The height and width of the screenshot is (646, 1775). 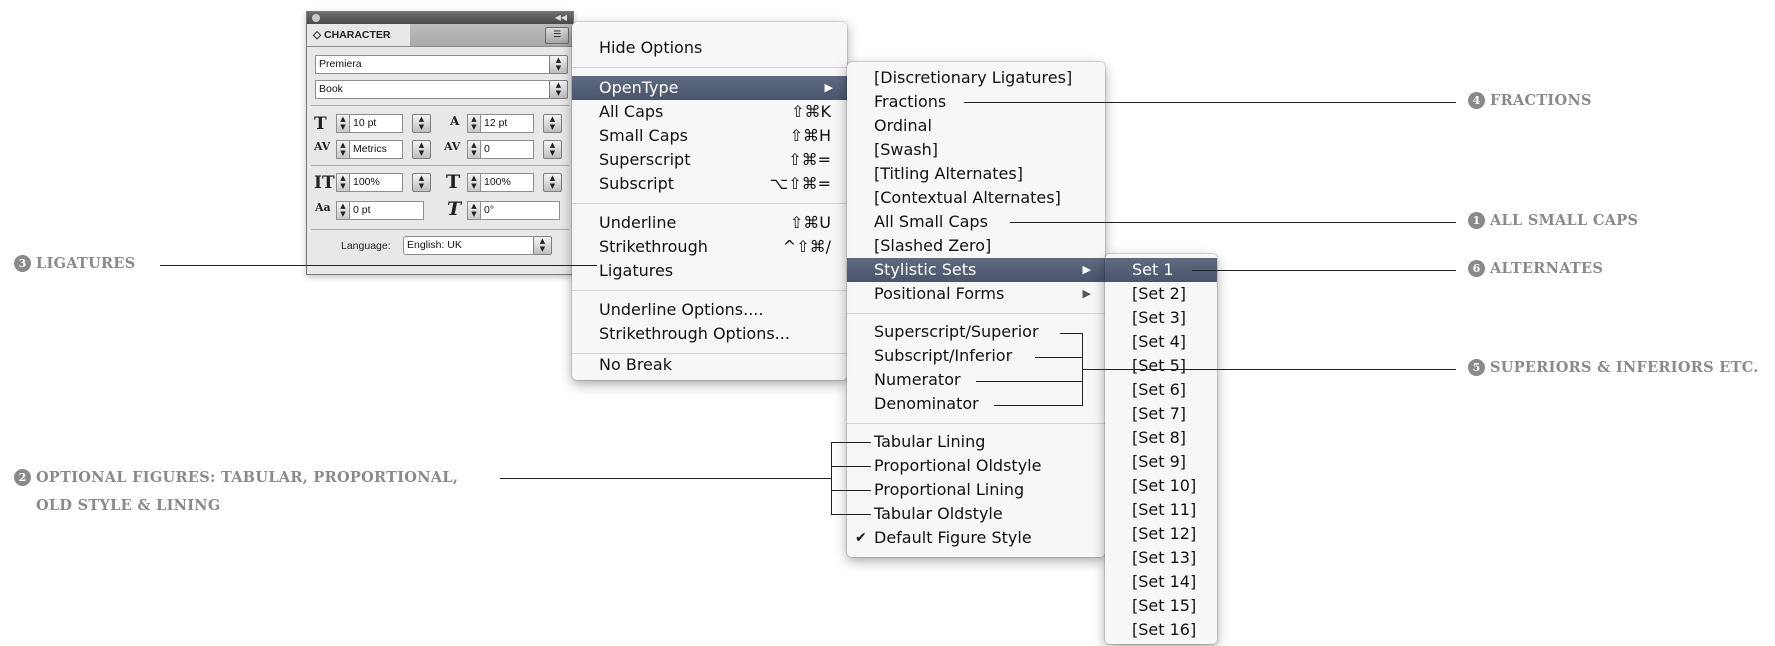 I want to click on menu-item-set-8: [Set 8], so click(x=1161, y=438).